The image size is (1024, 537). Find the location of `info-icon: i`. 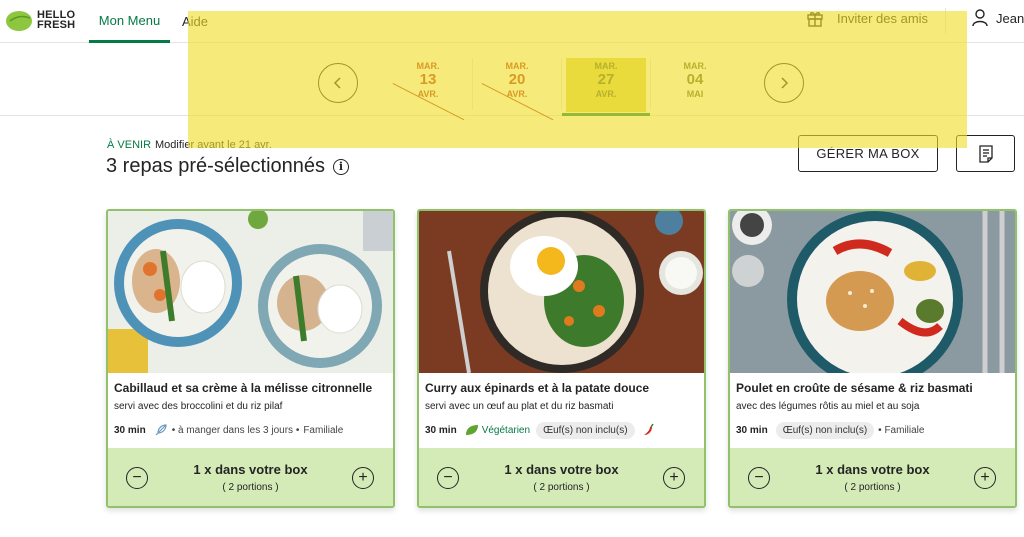

info-icon: i is located at coordinates (341, 166).